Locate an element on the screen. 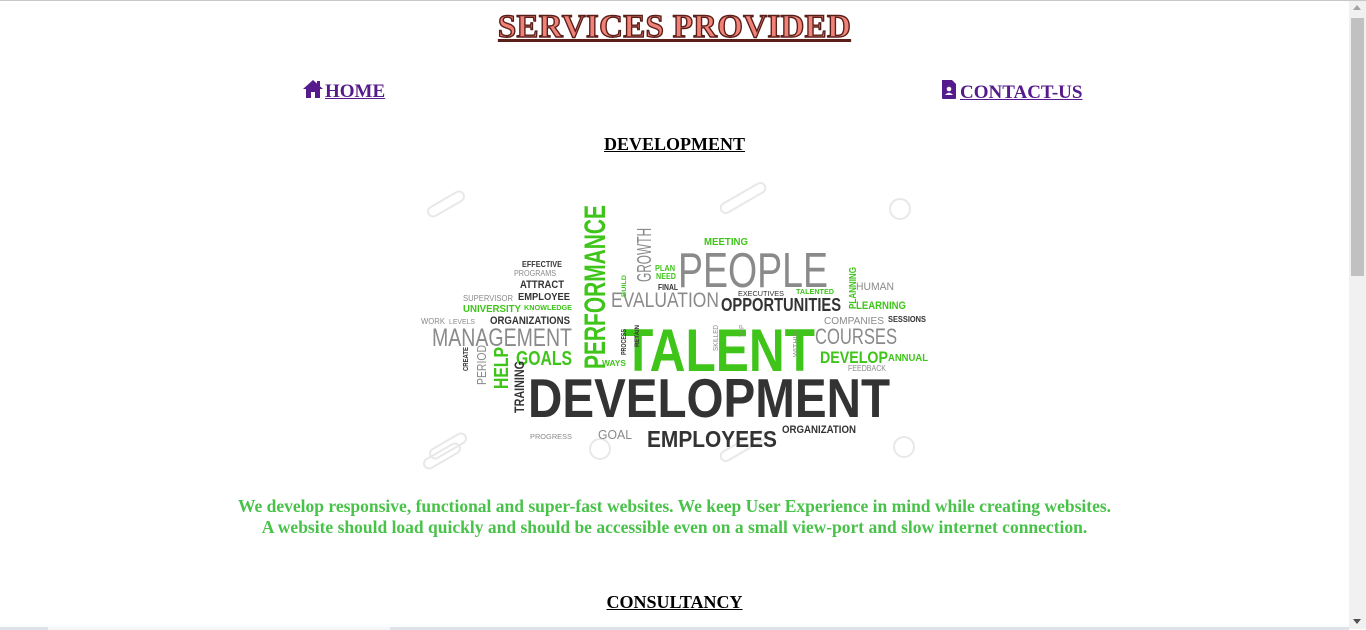 This screenshot has width=1366, height=630. word-organizations: ORGANIZATIONS is located at coordinates (530, 321).